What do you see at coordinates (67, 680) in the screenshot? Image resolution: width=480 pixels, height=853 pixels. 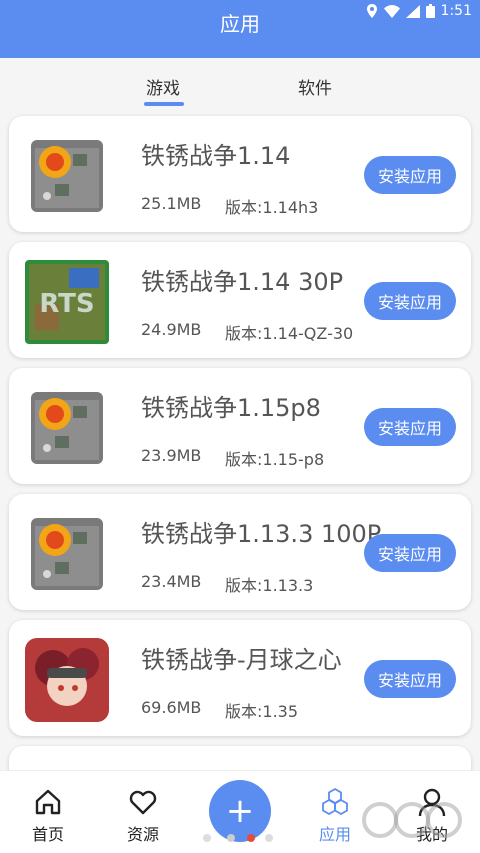 I see `anime-girl-icon` at bounding box center [67, 680].